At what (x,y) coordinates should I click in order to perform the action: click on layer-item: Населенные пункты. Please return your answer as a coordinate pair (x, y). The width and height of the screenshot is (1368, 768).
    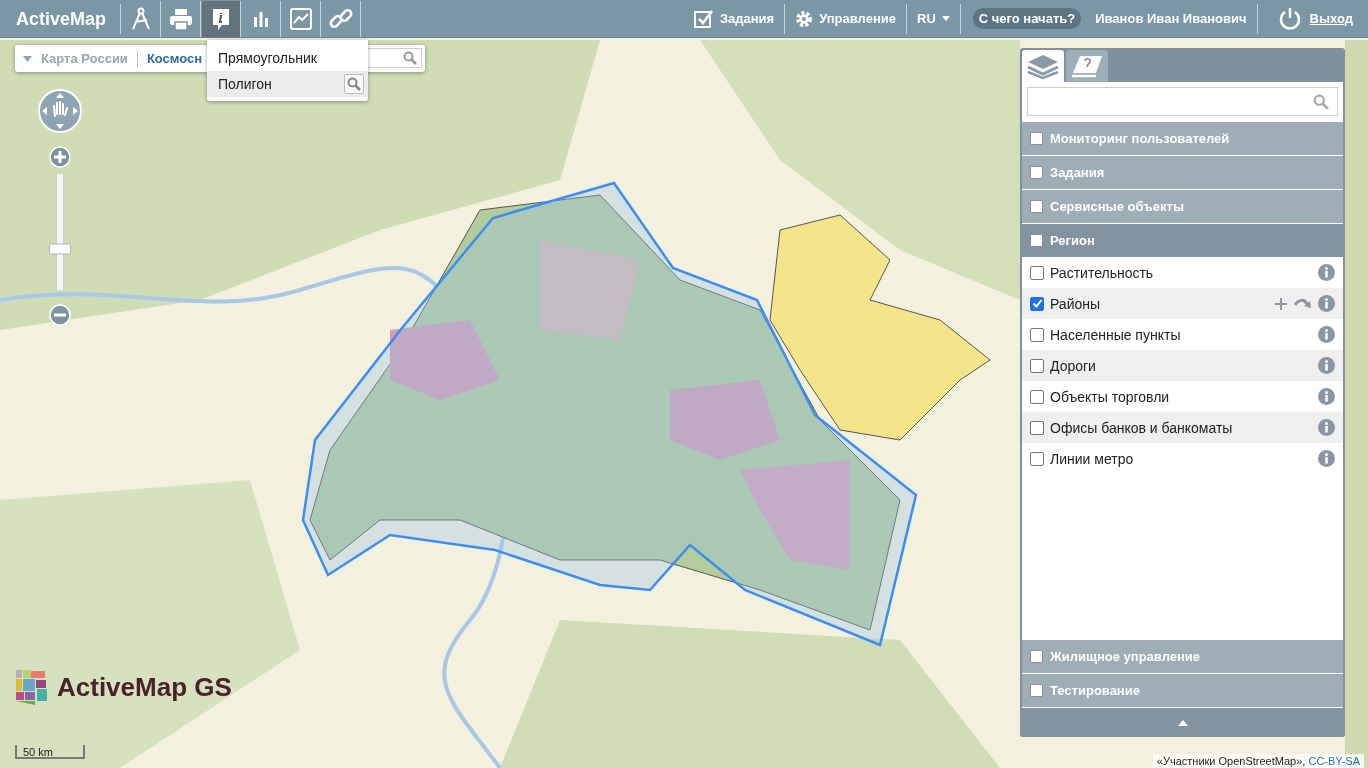
    Looking at the image, I should click on (1182, 334).